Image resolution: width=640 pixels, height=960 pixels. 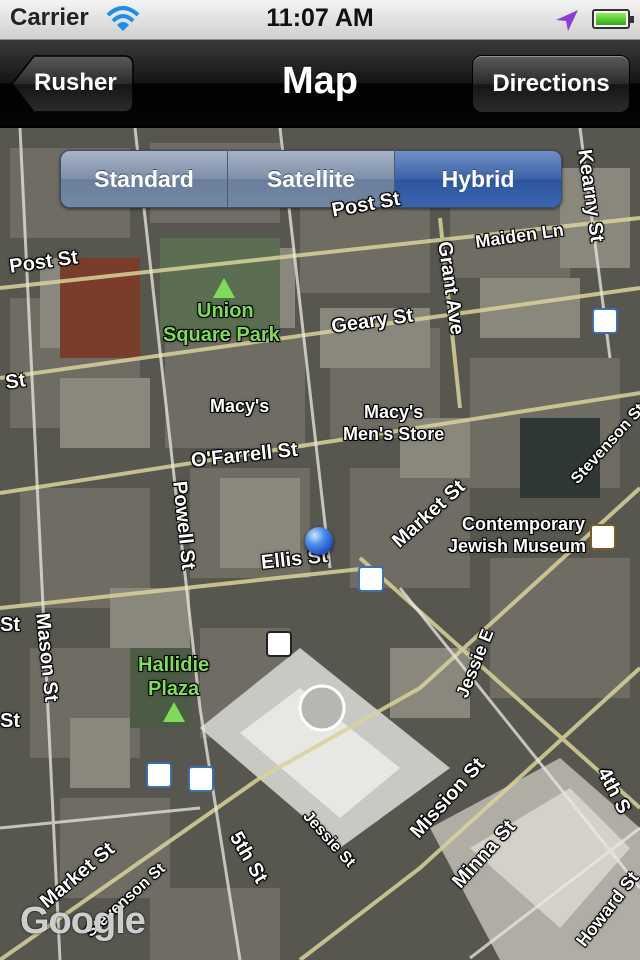 What do you see at coordinates (279, 644) in the screenshot?
I see `bart-icon` at bounding box center [279, 644].